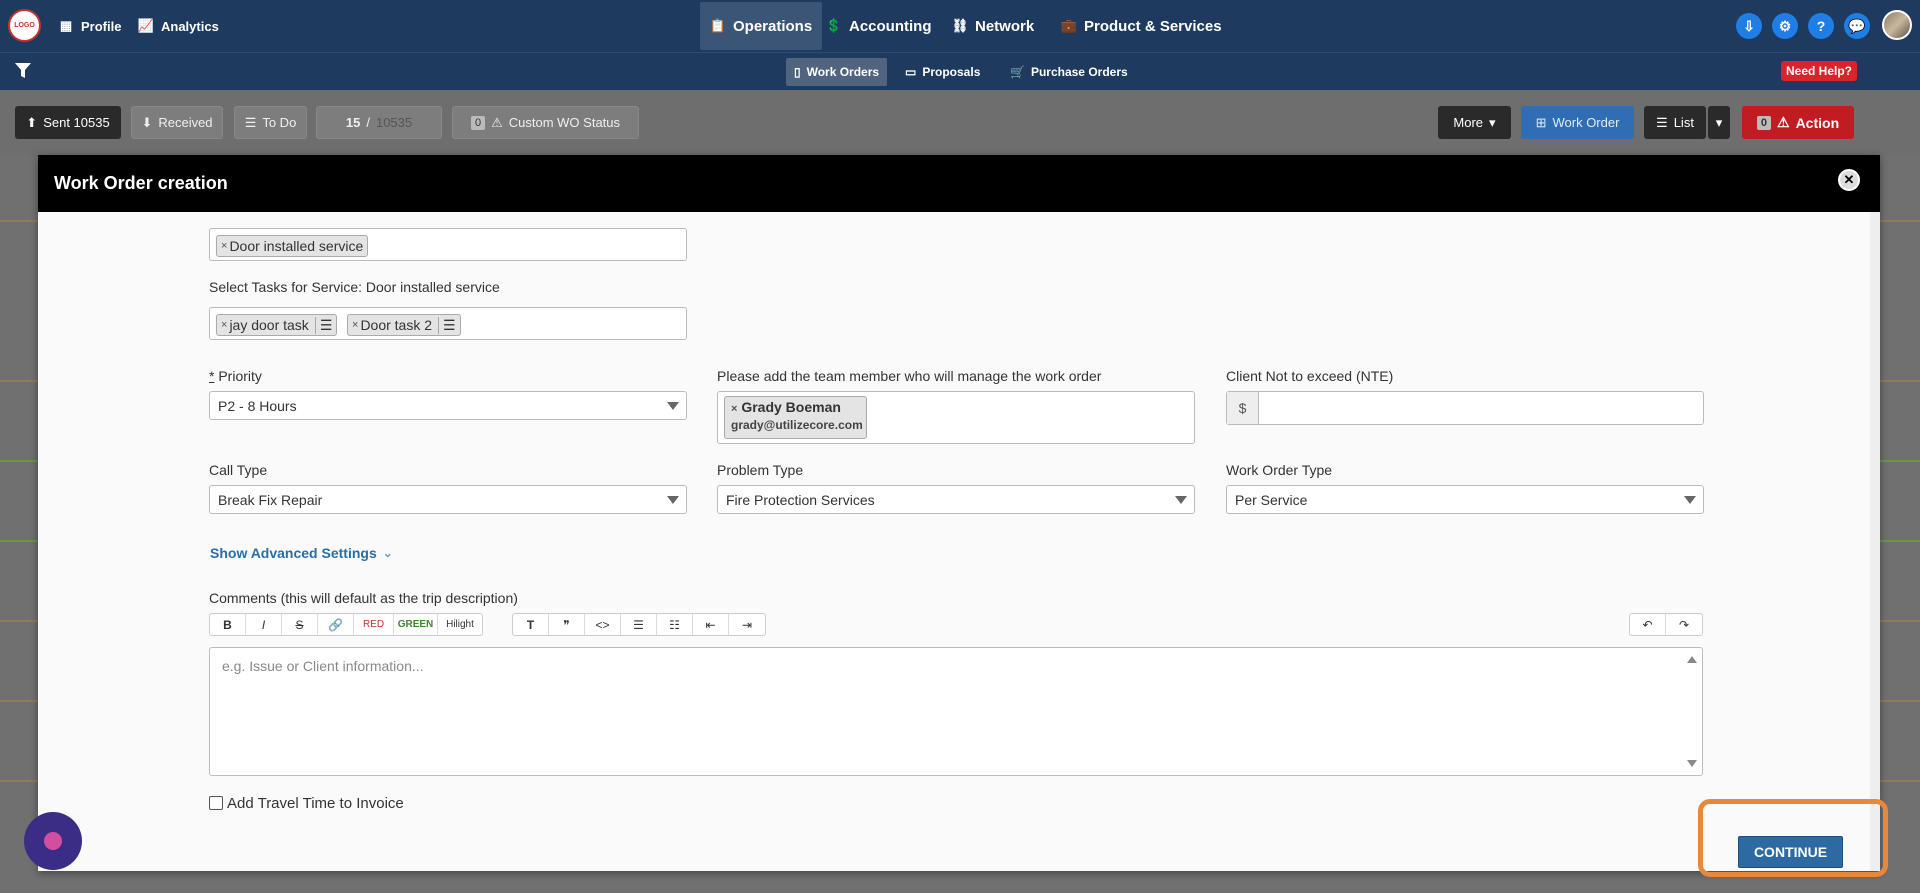  I want to click on nav-products-services: 💼 Product & Services, so click(1141, 26).